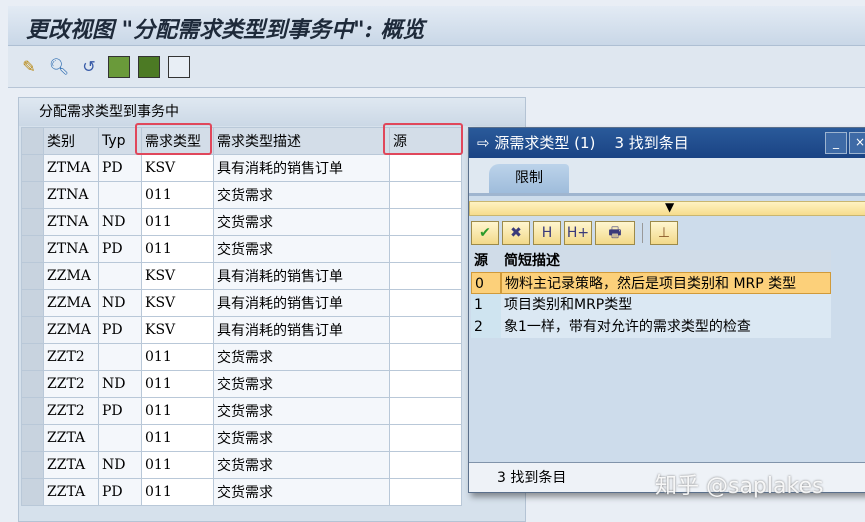  Describe the element at coordinates (71, 141) in the screenshot. I see `col-header: 类别` at that location.